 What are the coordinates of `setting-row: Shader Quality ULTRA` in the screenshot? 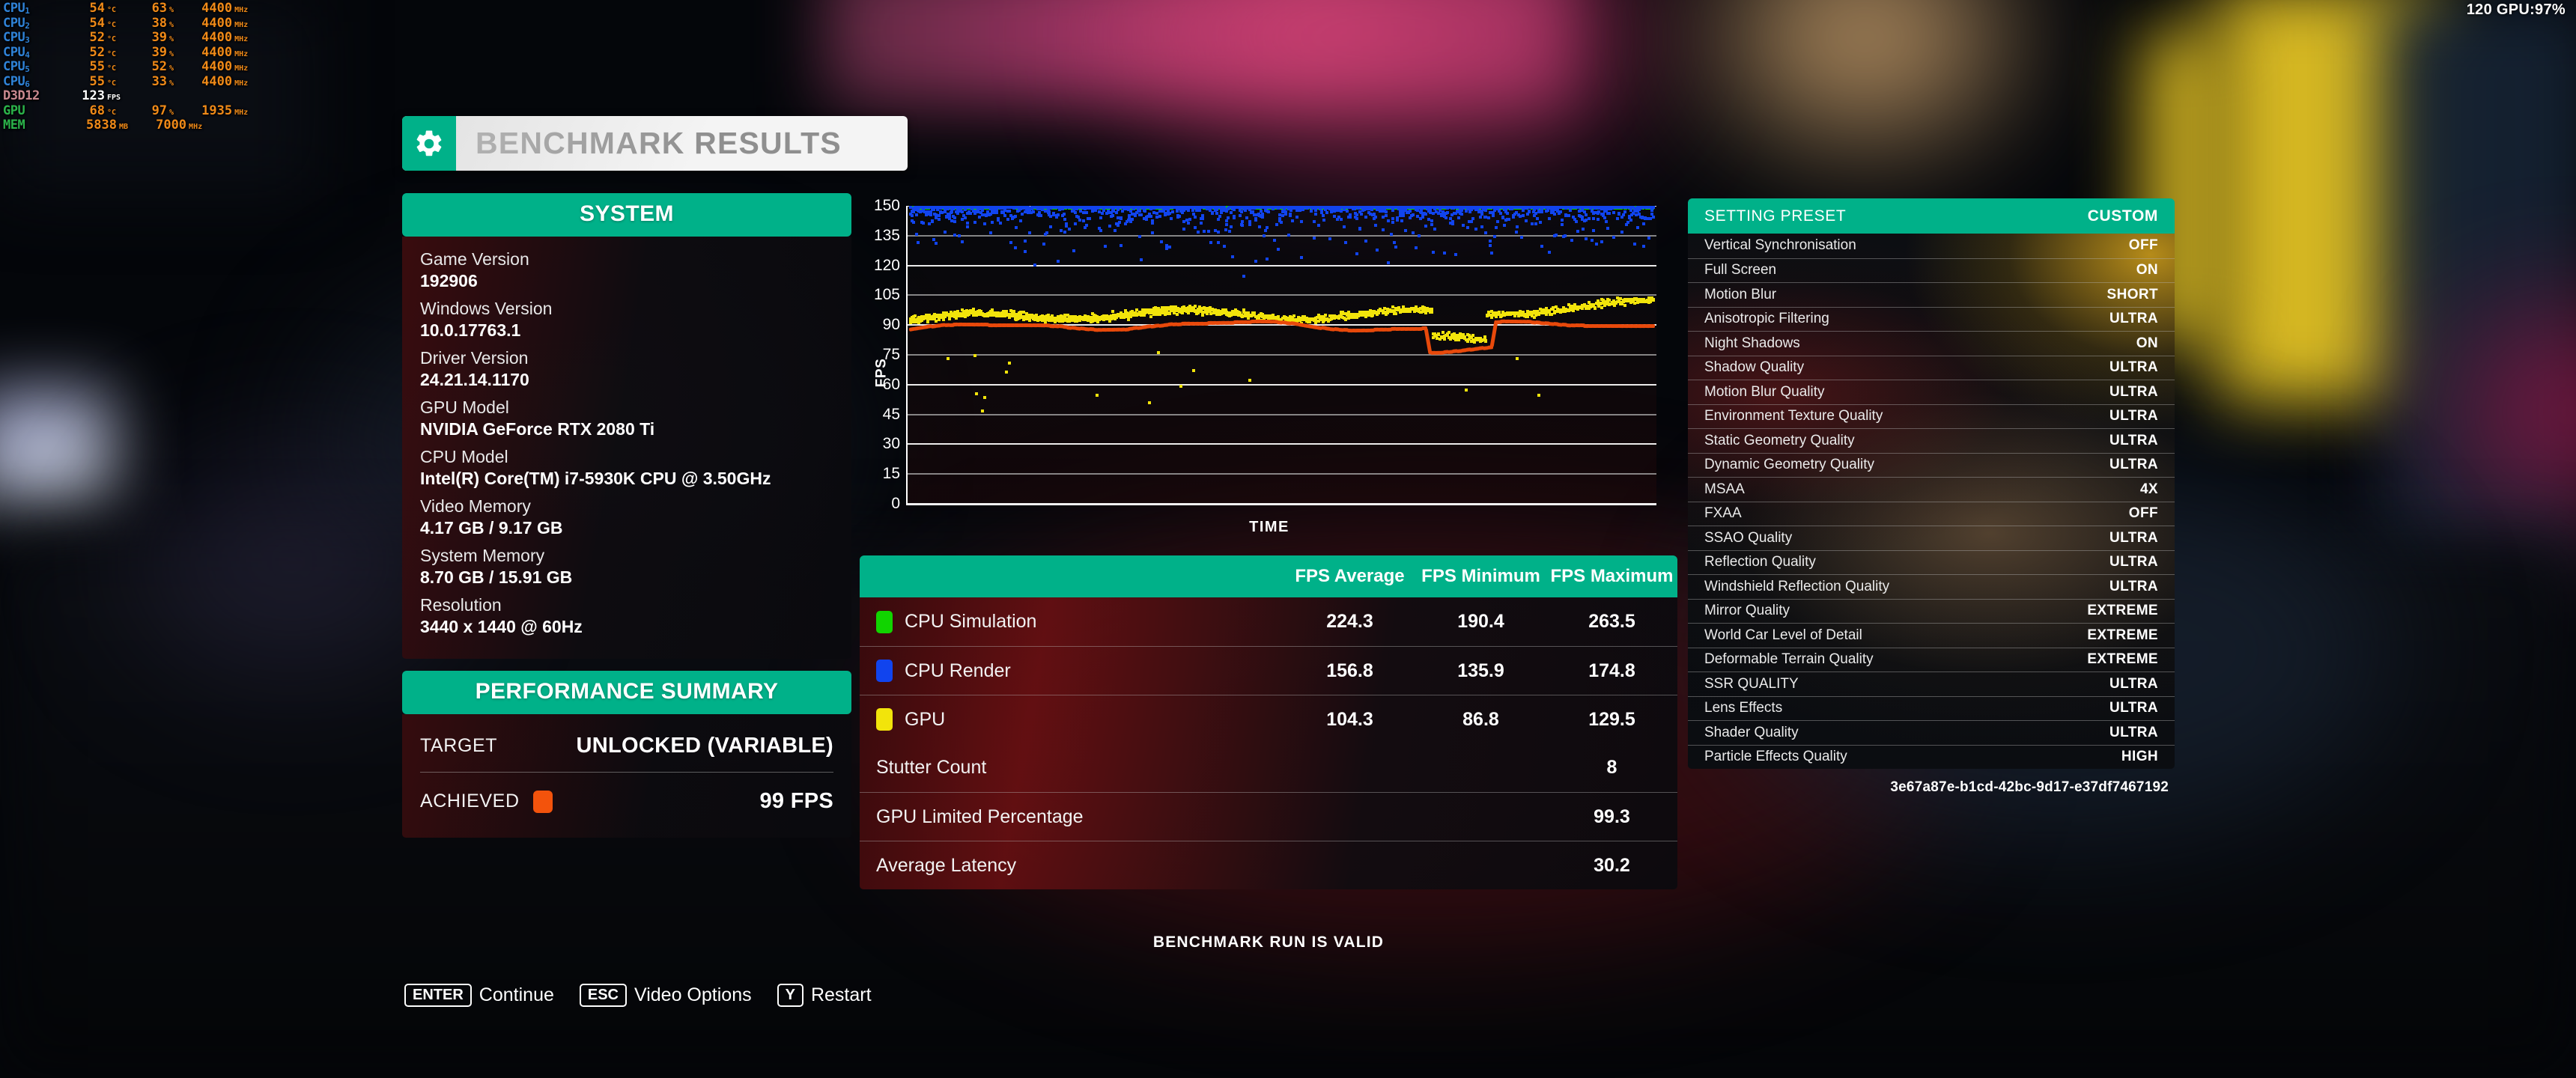 It's located at (1931, 732).